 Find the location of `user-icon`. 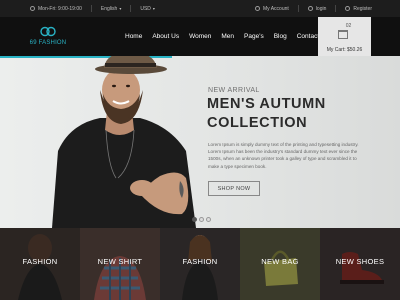

user-icon is located at coordinates (257, 8).